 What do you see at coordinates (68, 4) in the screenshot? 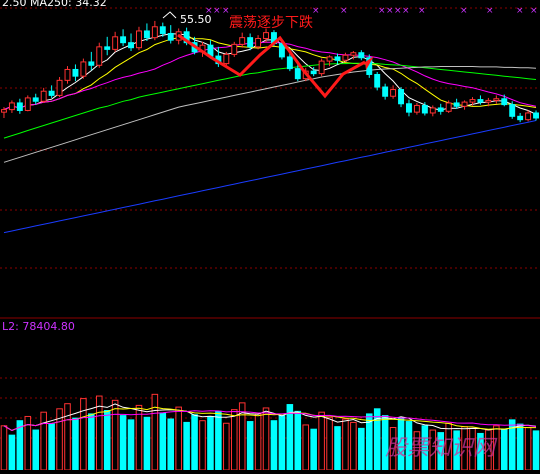
I see `ma250-label: MA250: 34.32` at bounding box center [68, 4].